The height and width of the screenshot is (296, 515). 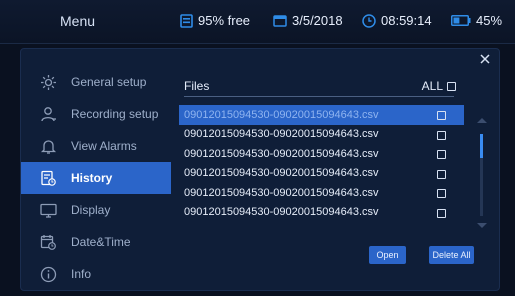 I want to click on sidebar-item-general-setup: General setup, so click(x=96, y=82).